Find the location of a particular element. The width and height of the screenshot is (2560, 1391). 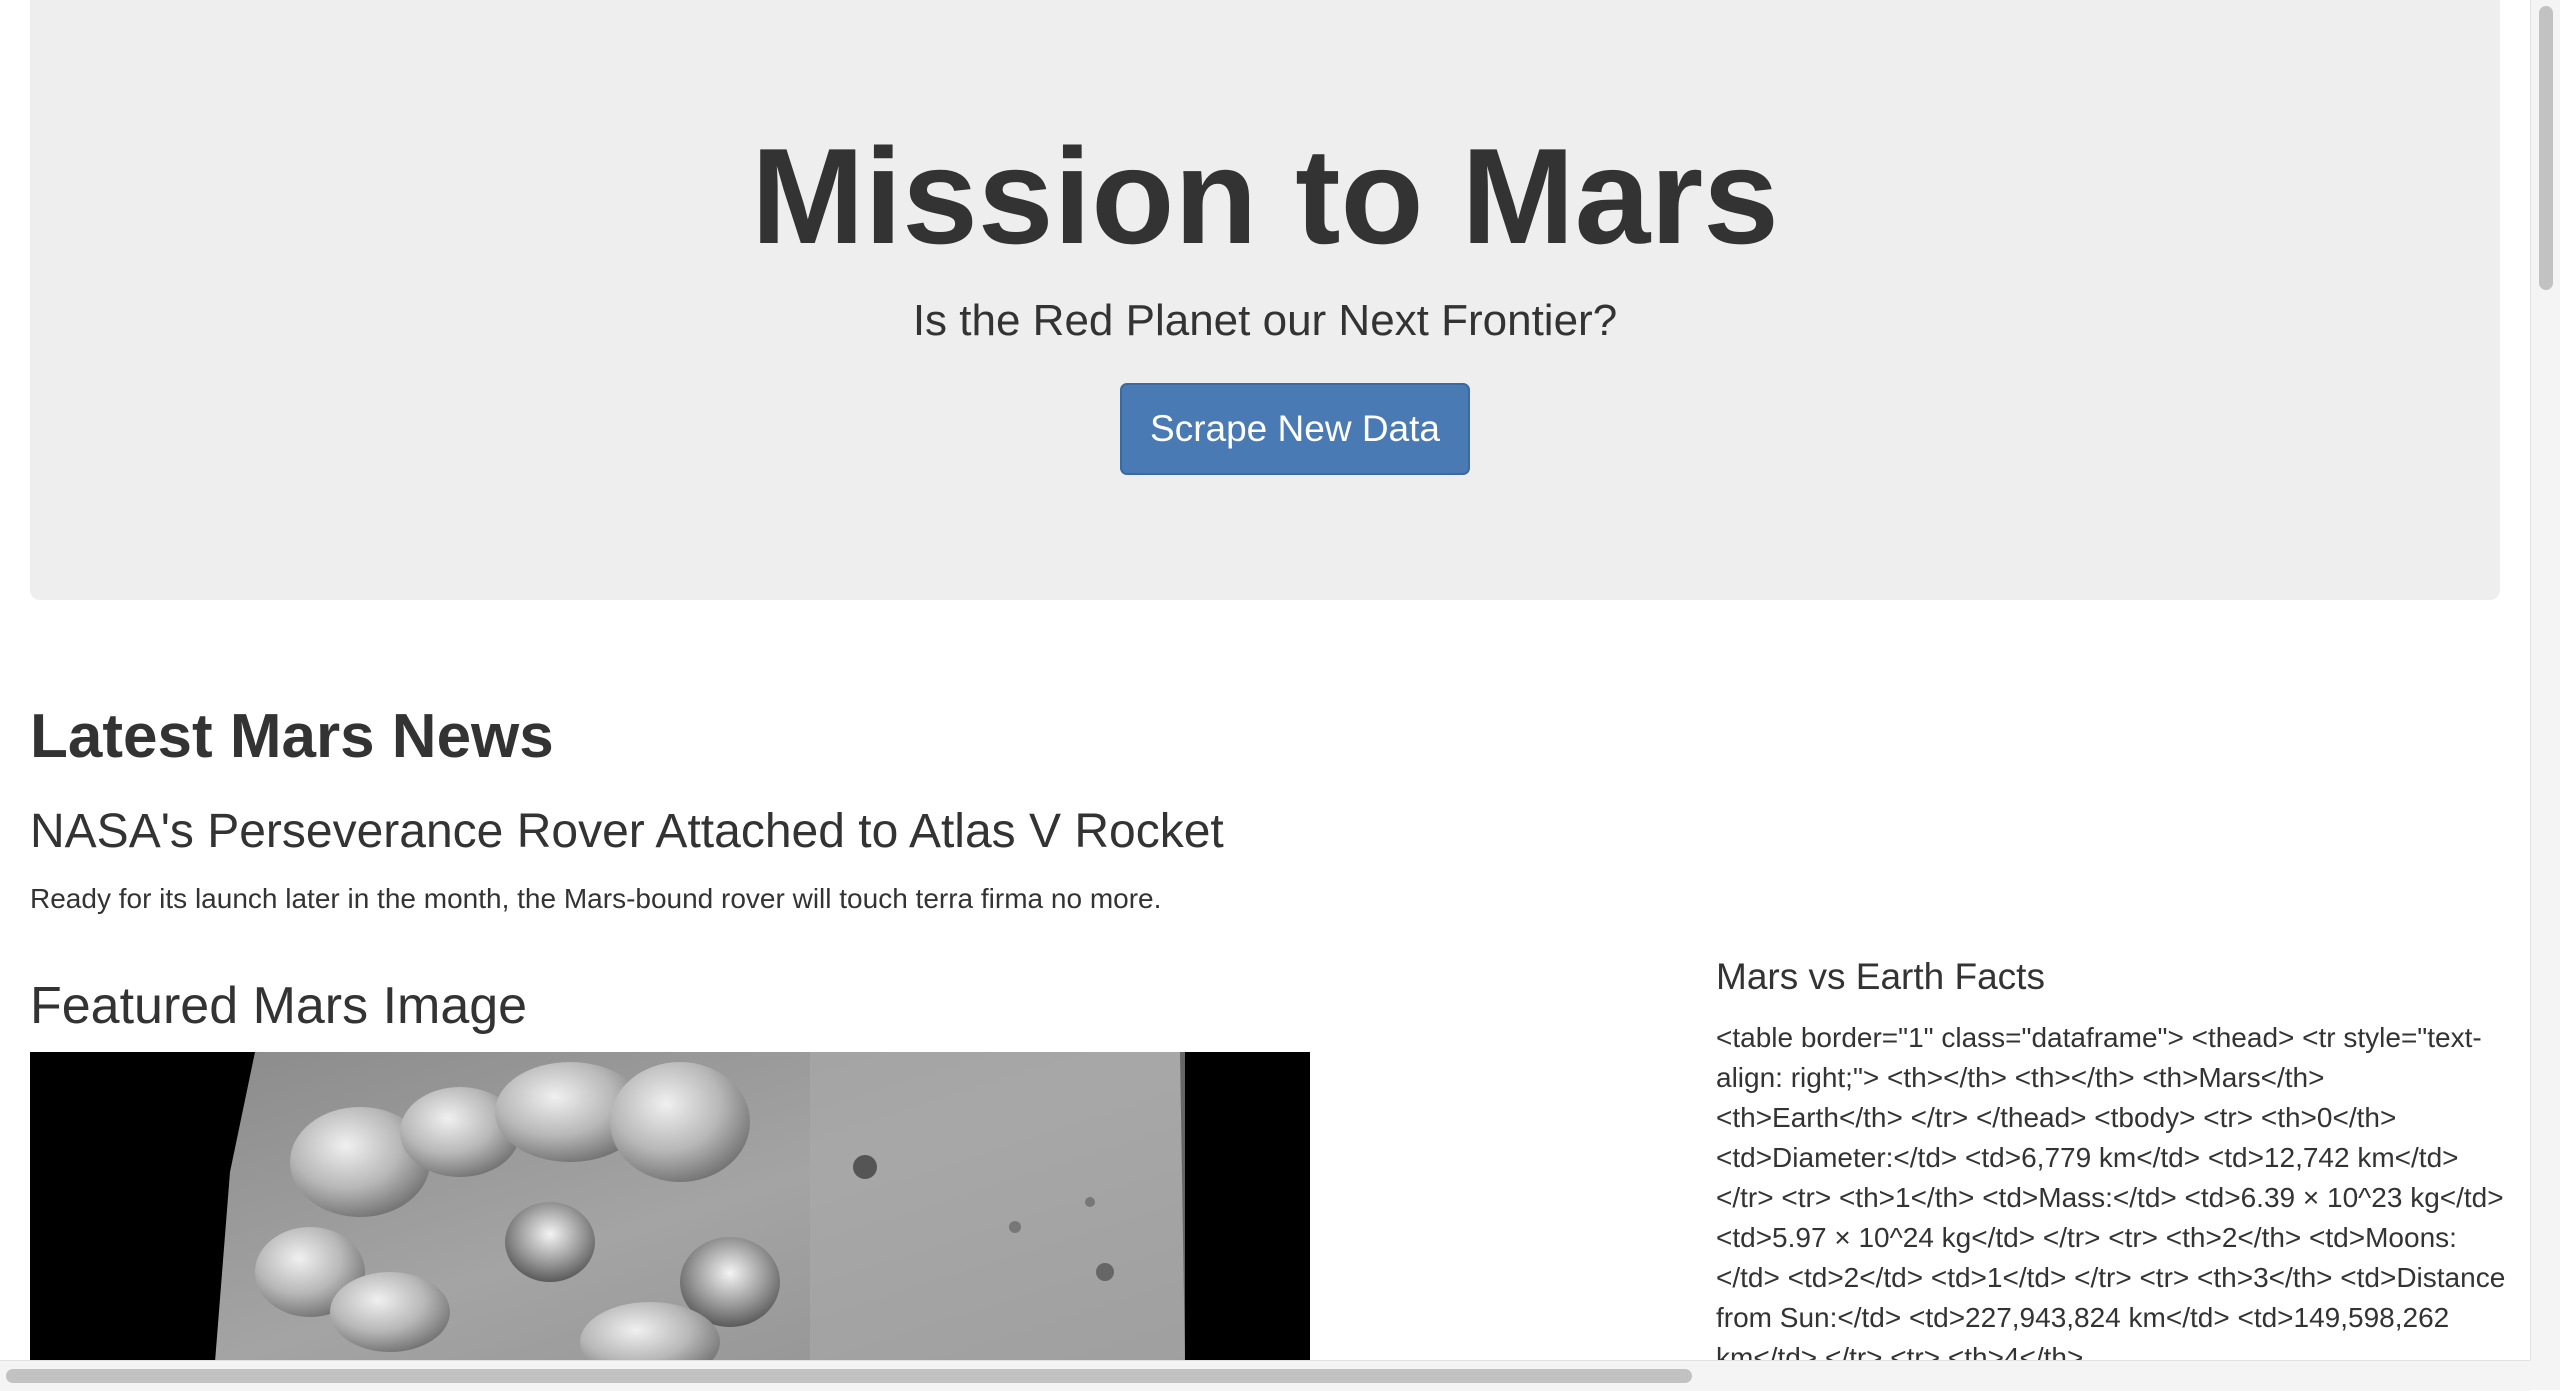

mars-surface-image is located at coordinates (670, 1206).